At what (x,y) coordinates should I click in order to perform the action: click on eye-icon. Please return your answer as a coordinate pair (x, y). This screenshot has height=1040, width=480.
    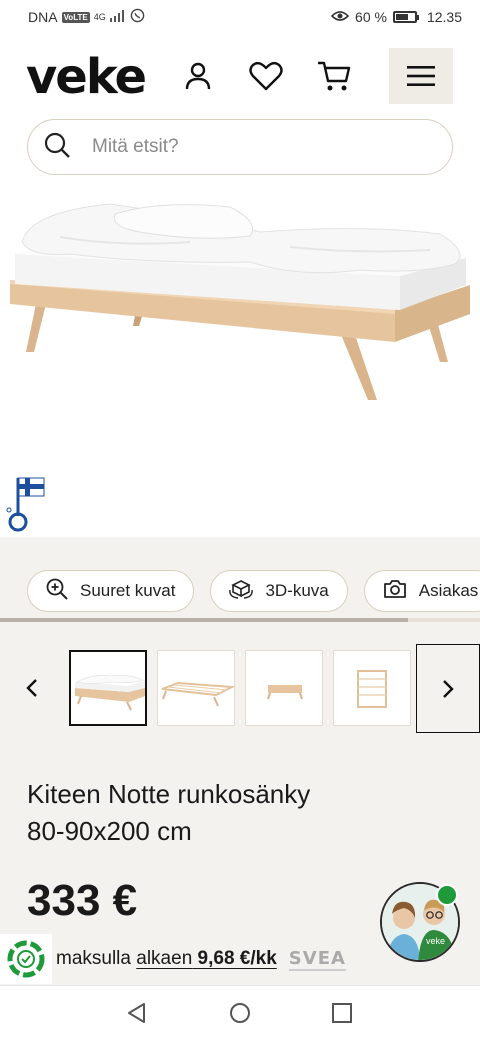
    Looking at the image, I should click on (340, 17).